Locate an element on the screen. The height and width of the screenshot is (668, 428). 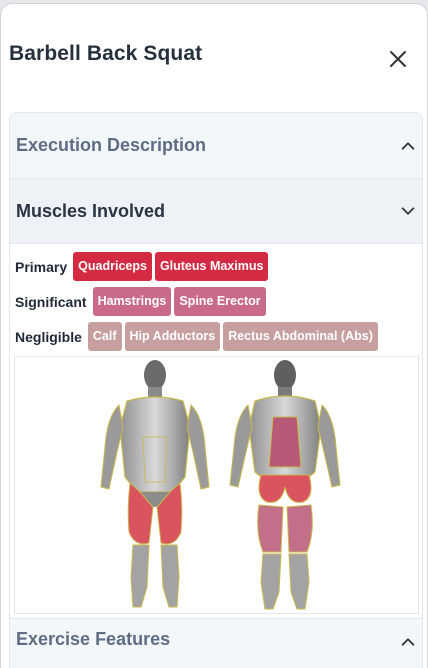
primary-muscles-row: Primary Quadriceps Gluteus Maximus is located at coordinates (143, 266).